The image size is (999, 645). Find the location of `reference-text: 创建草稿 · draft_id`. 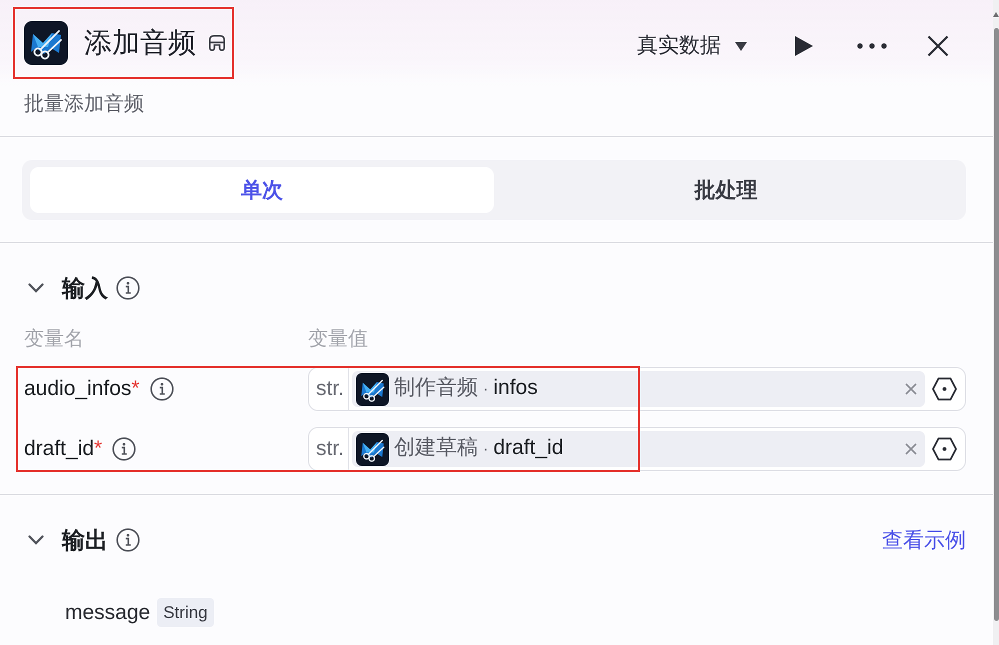

reference-text: 创建草稿 · draft_id is located at coordinates (479, 448).